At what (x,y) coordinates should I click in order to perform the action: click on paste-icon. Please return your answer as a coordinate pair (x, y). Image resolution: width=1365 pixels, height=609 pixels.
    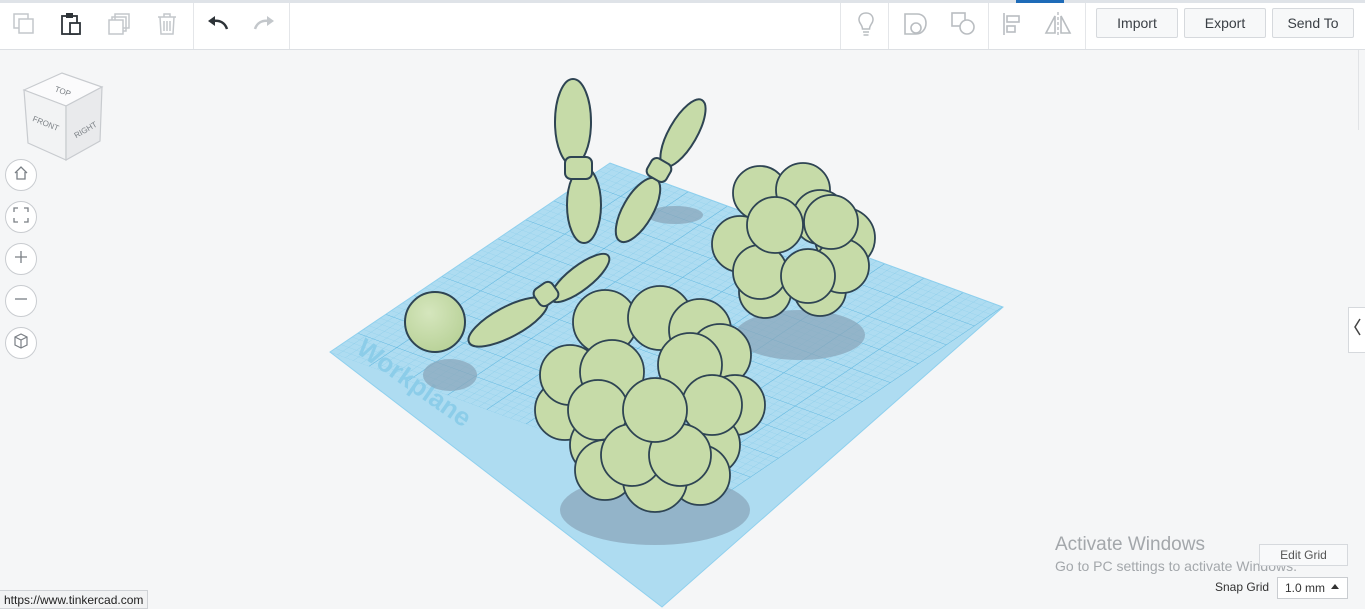
    Looking at the image, I should click on (71, 26).